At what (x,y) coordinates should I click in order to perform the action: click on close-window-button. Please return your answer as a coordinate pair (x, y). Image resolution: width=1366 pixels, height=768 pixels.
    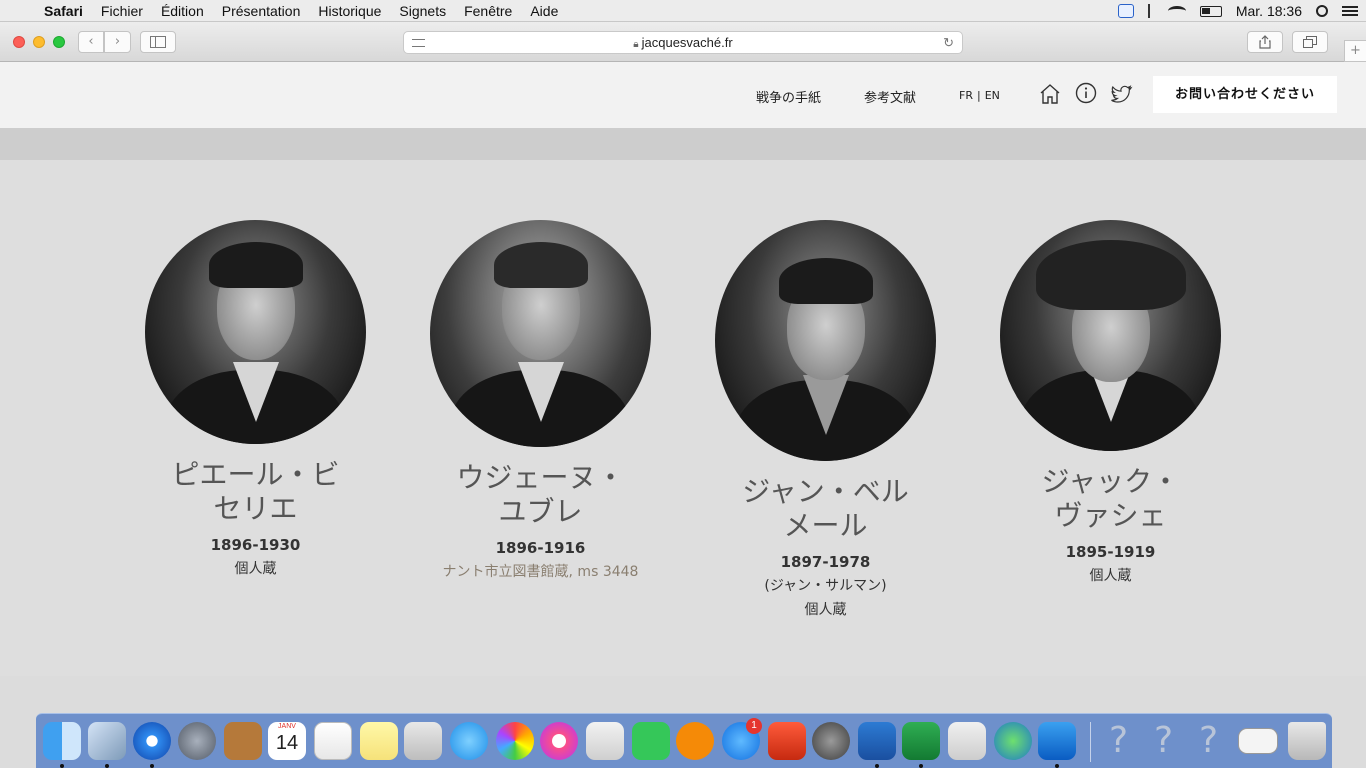
    Looking at the image, I should click on (19, 42).